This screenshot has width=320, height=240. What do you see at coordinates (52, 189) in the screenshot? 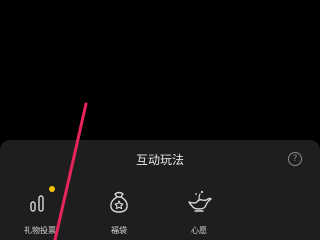
I see `notification-dot` at bounding box center [52, 189].